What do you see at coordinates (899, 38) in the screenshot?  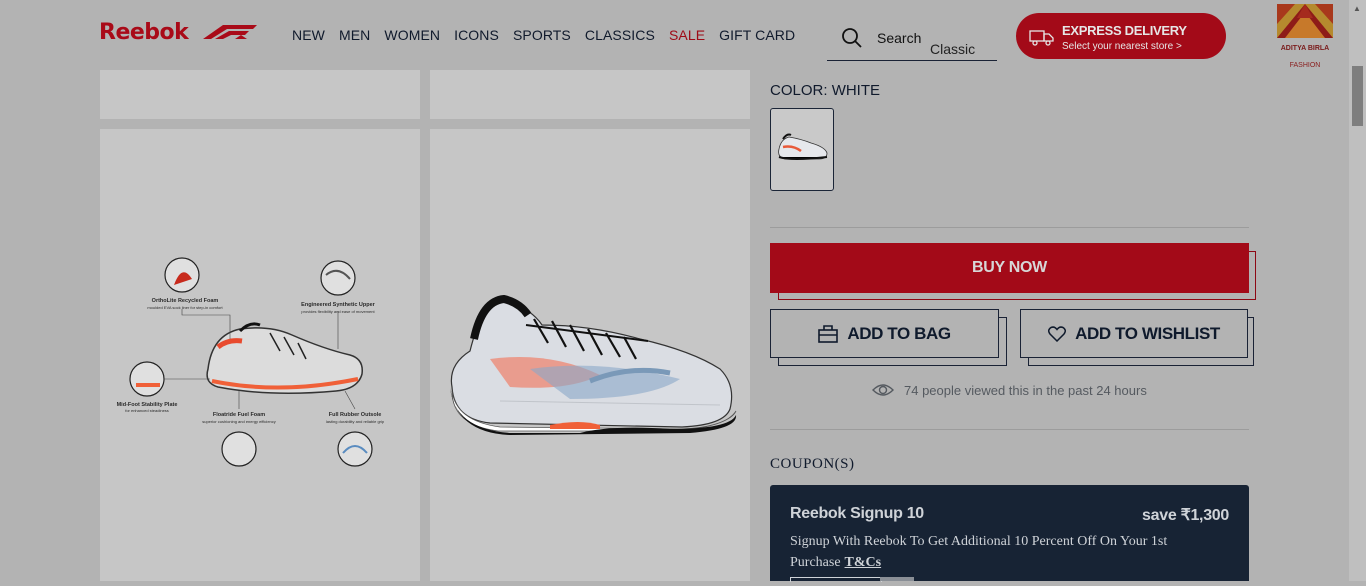 I see `search-label: Search` at bounding box center [899, 38].